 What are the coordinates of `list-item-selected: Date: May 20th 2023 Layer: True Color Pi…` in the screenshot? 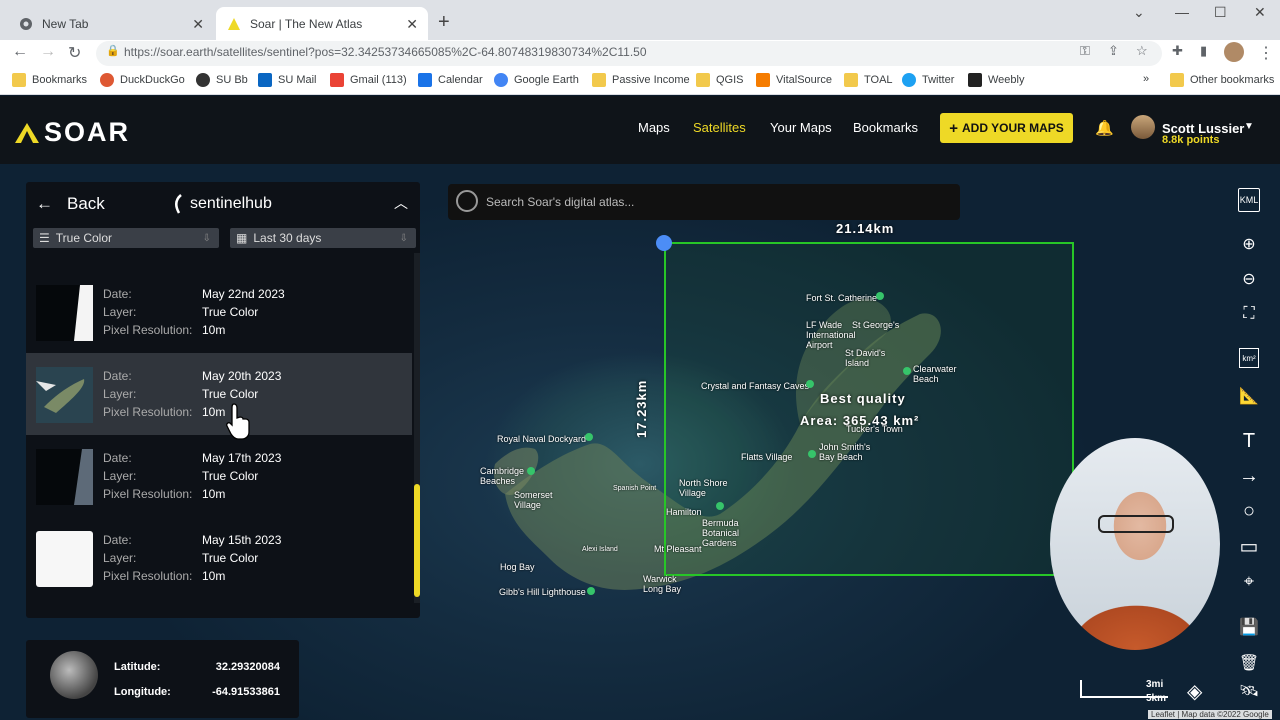 It's located at (219, 394).